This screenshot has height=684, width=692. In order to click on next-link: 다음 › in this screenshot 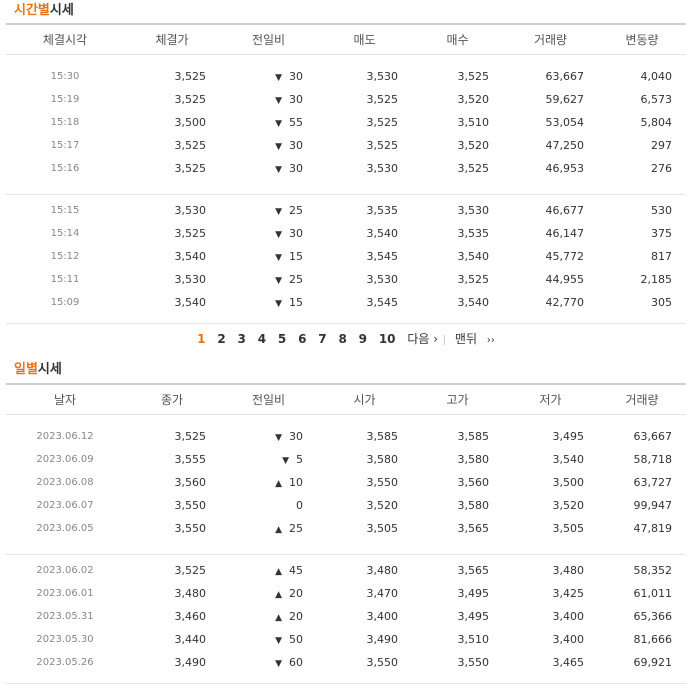, I will do `click(422, 339)`.